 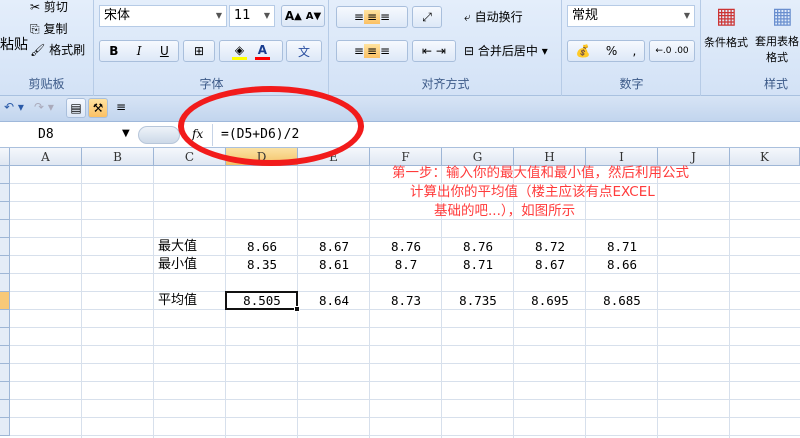 What do you see at coordinates (498, 17) in the screenshot?
I see `wrap-text-label: 自动换行` at bounding box center [498, 17].